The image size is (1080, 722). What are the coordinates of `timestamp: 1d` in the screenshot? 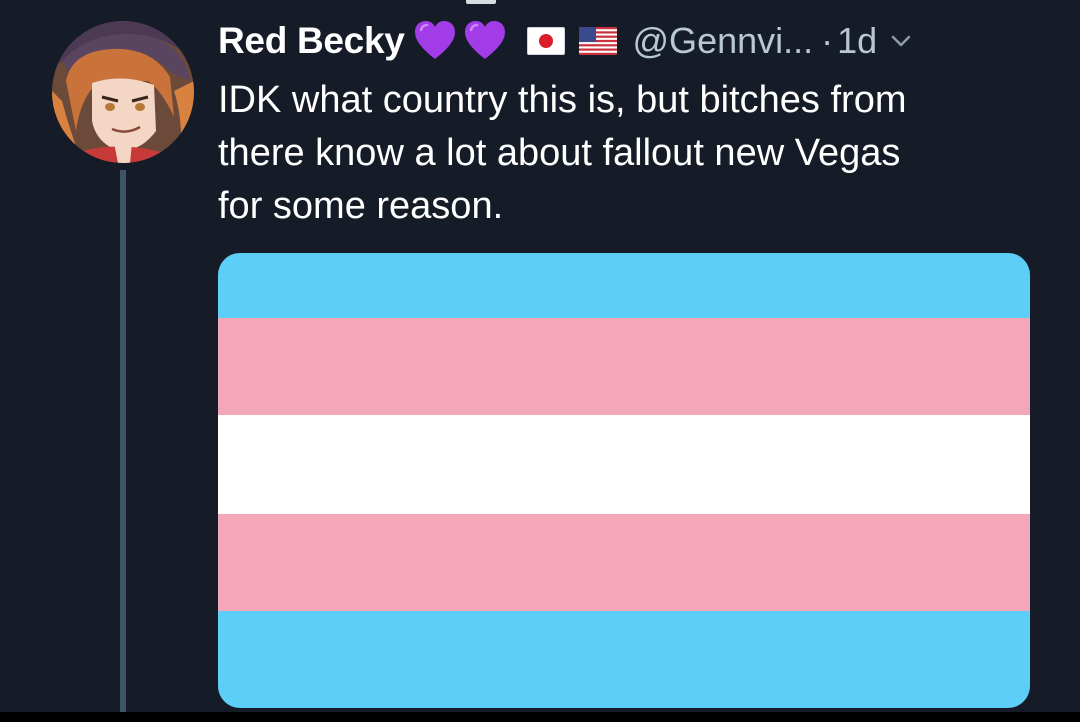 It's located at (857, 41).